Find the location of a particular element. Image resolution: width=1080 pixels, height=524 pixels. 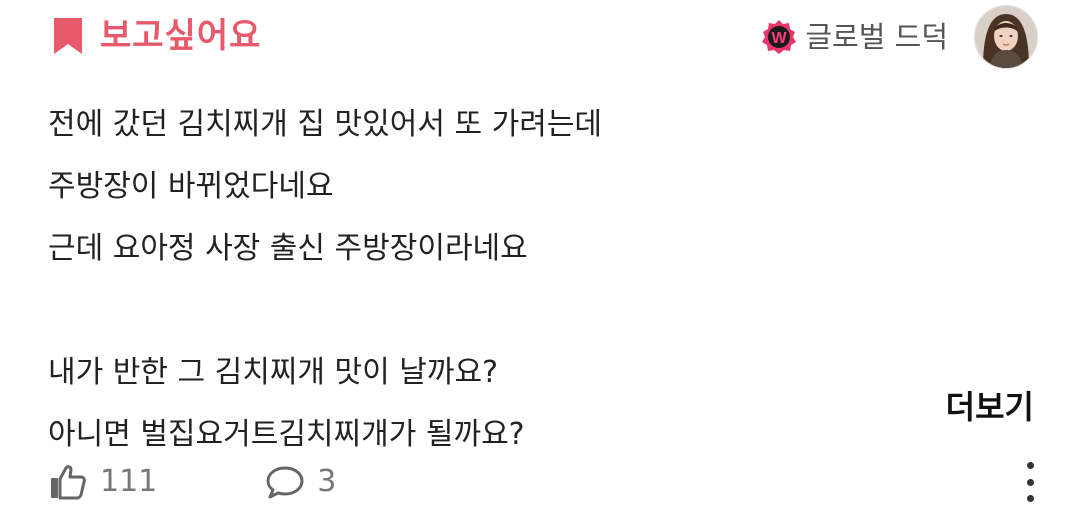

author-info: W 글로벌 드덕 is located at coordinates (899, 37).